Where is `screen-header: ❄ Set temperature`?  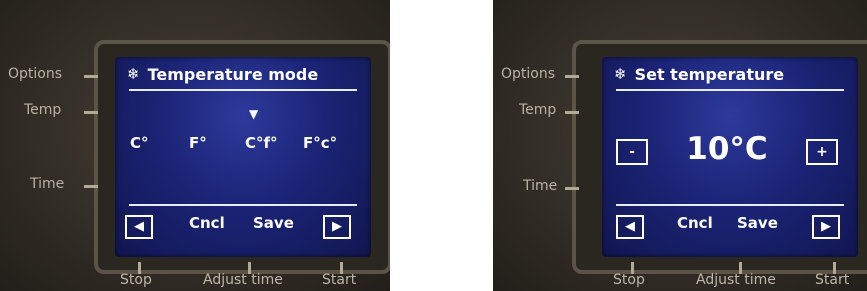 screen-header: ❄ Set temperature is located at coordinates (730, 74).